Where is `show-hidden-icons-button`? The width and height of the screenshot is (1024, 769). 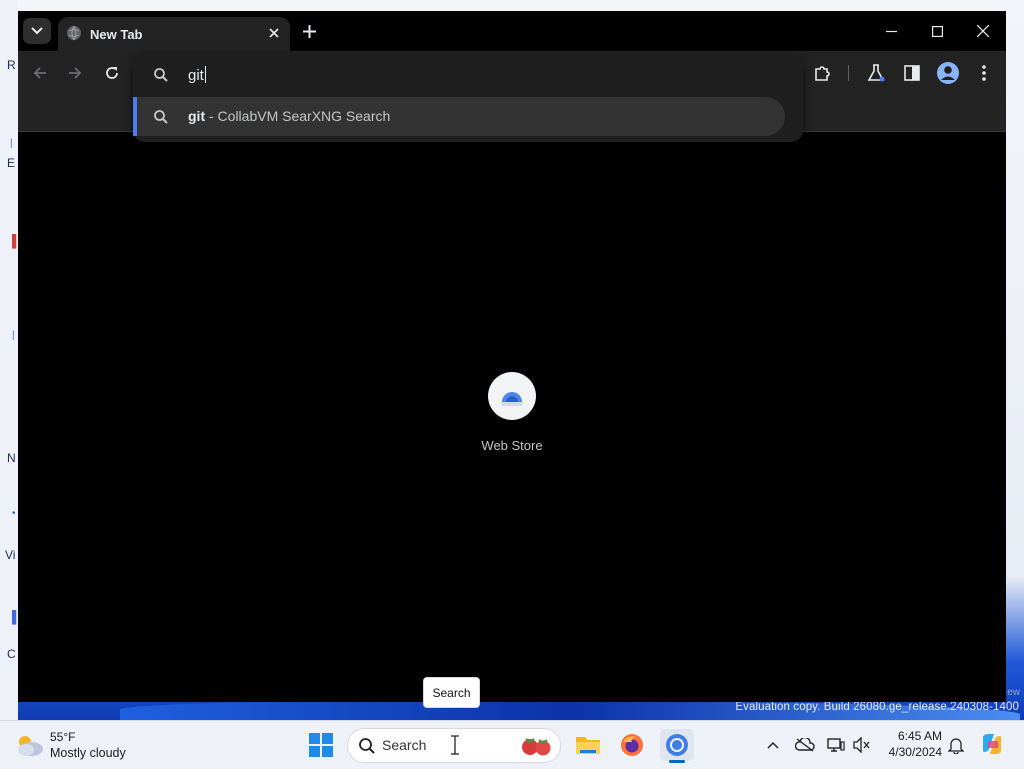
show-hidden-icons-button is located at coordinates (773, 745).